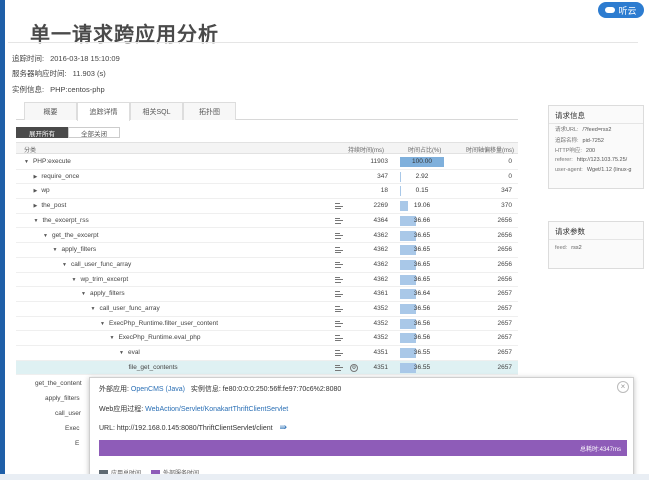 The image size is (649, 480). What do you see at coordinates (267, 339) in the screenshot?
I see `table-row: ▼ ExecPhp_Runtime.eval_php 4352 36.56 2657` at bounding box center [267, 339].